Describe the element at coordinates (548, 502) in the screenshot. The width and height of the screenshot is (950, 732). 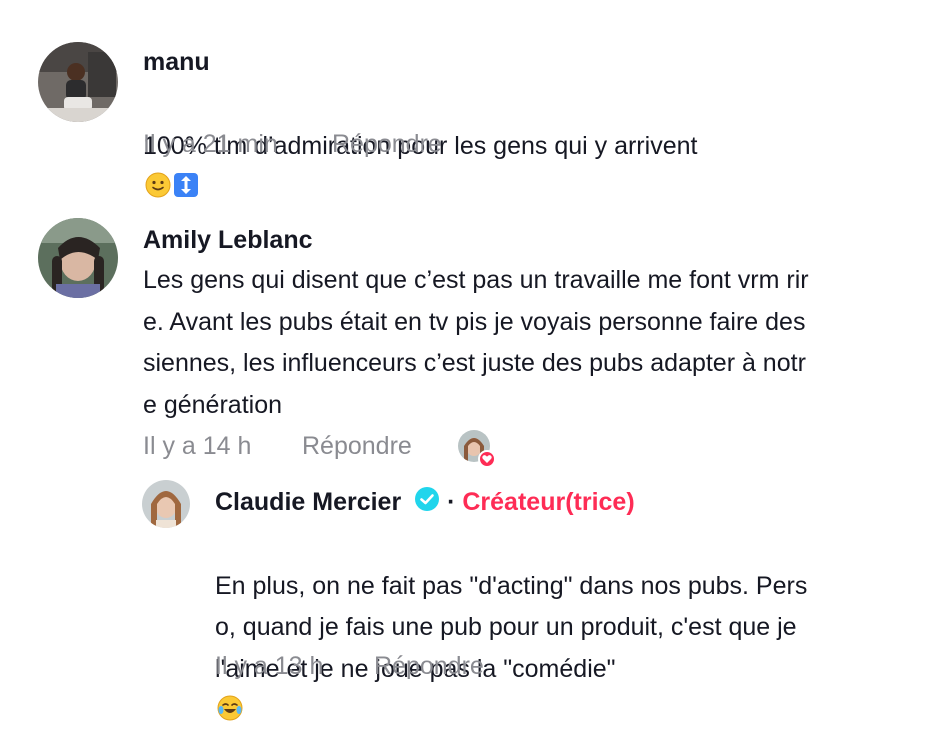
I see `creator-label: Créateur(trice)` at that location.